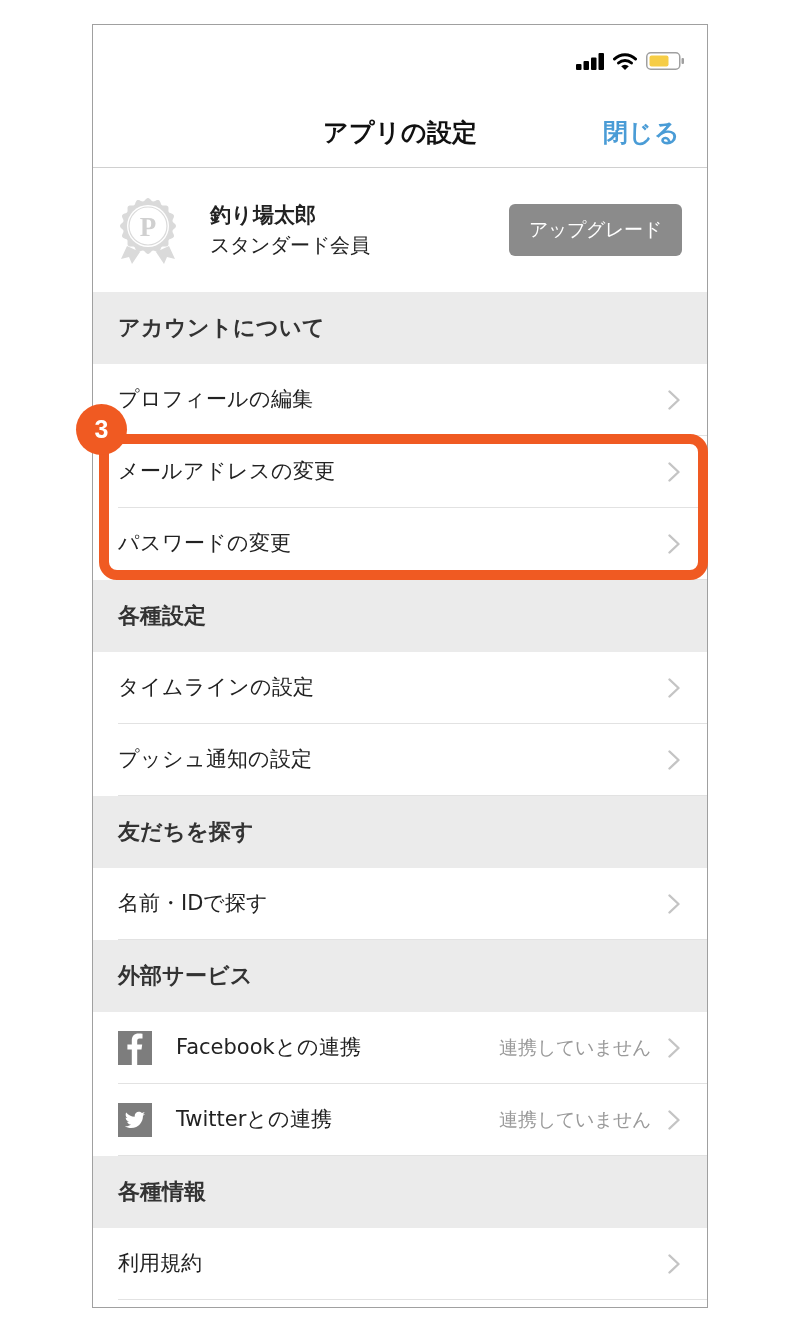 Image resolution: width=800 pixels, height=1333 pixels. What do you see at coordinates (400, 832) in the screenshot?
I see `section-header: 友だちを探す` at bounding box center [400, 832].